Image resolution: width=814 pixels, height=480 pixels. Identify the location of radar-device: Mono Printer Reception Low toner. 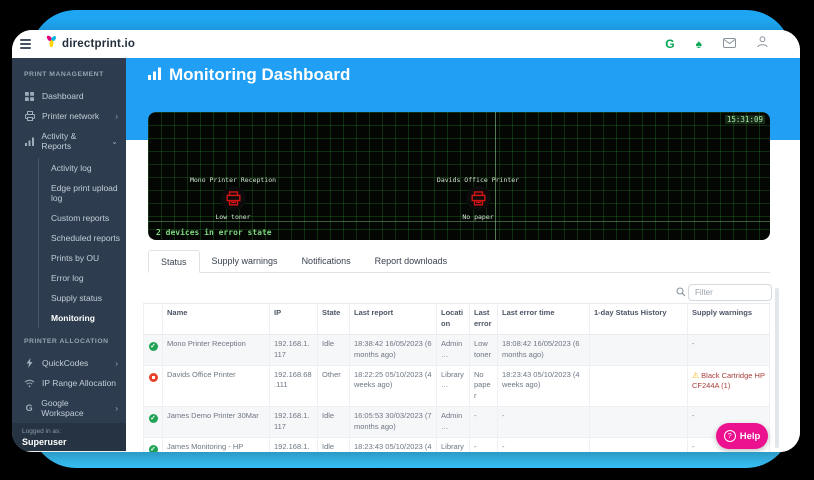
(233, 198).